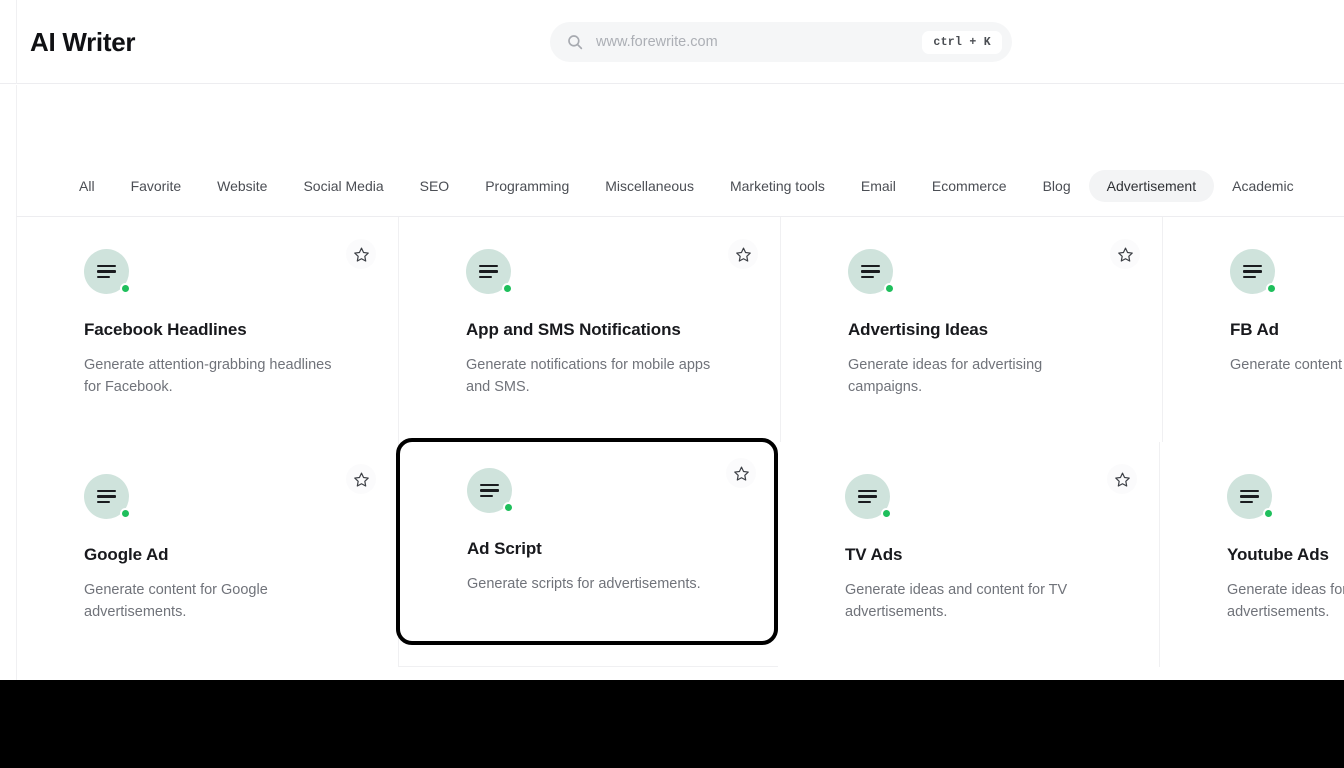 The image size is (1344, 768). What do you see at coordinates (649, 186) in the screenshot?
I see `tab-miscellaneous: Miscellaneous` at bounding box center [649, 186].